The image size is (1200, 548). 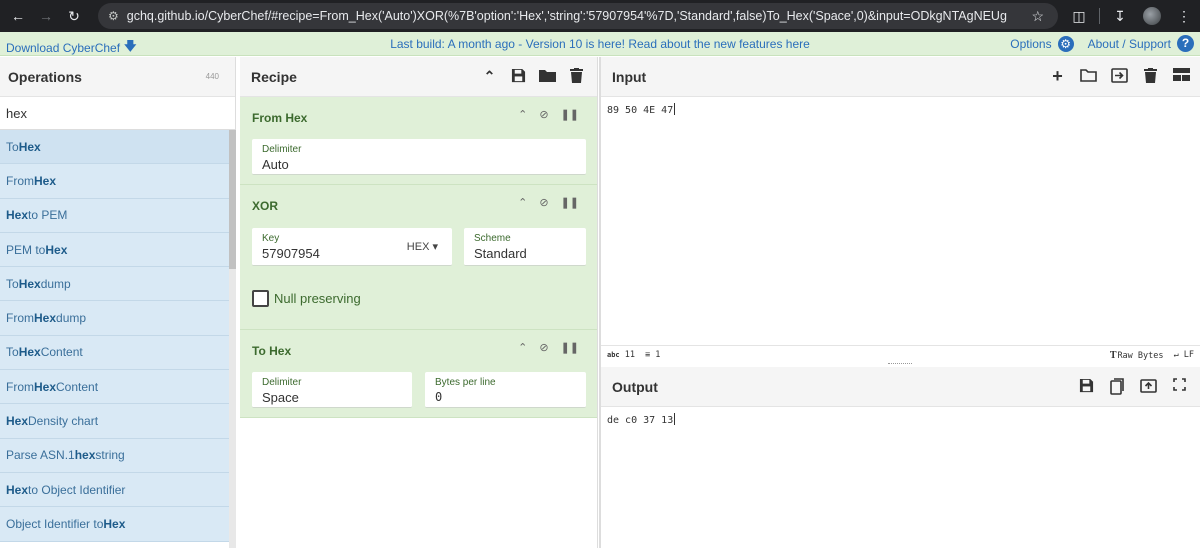 I want to click on gear-icon: ⚙, so click(x=1065, y=43).